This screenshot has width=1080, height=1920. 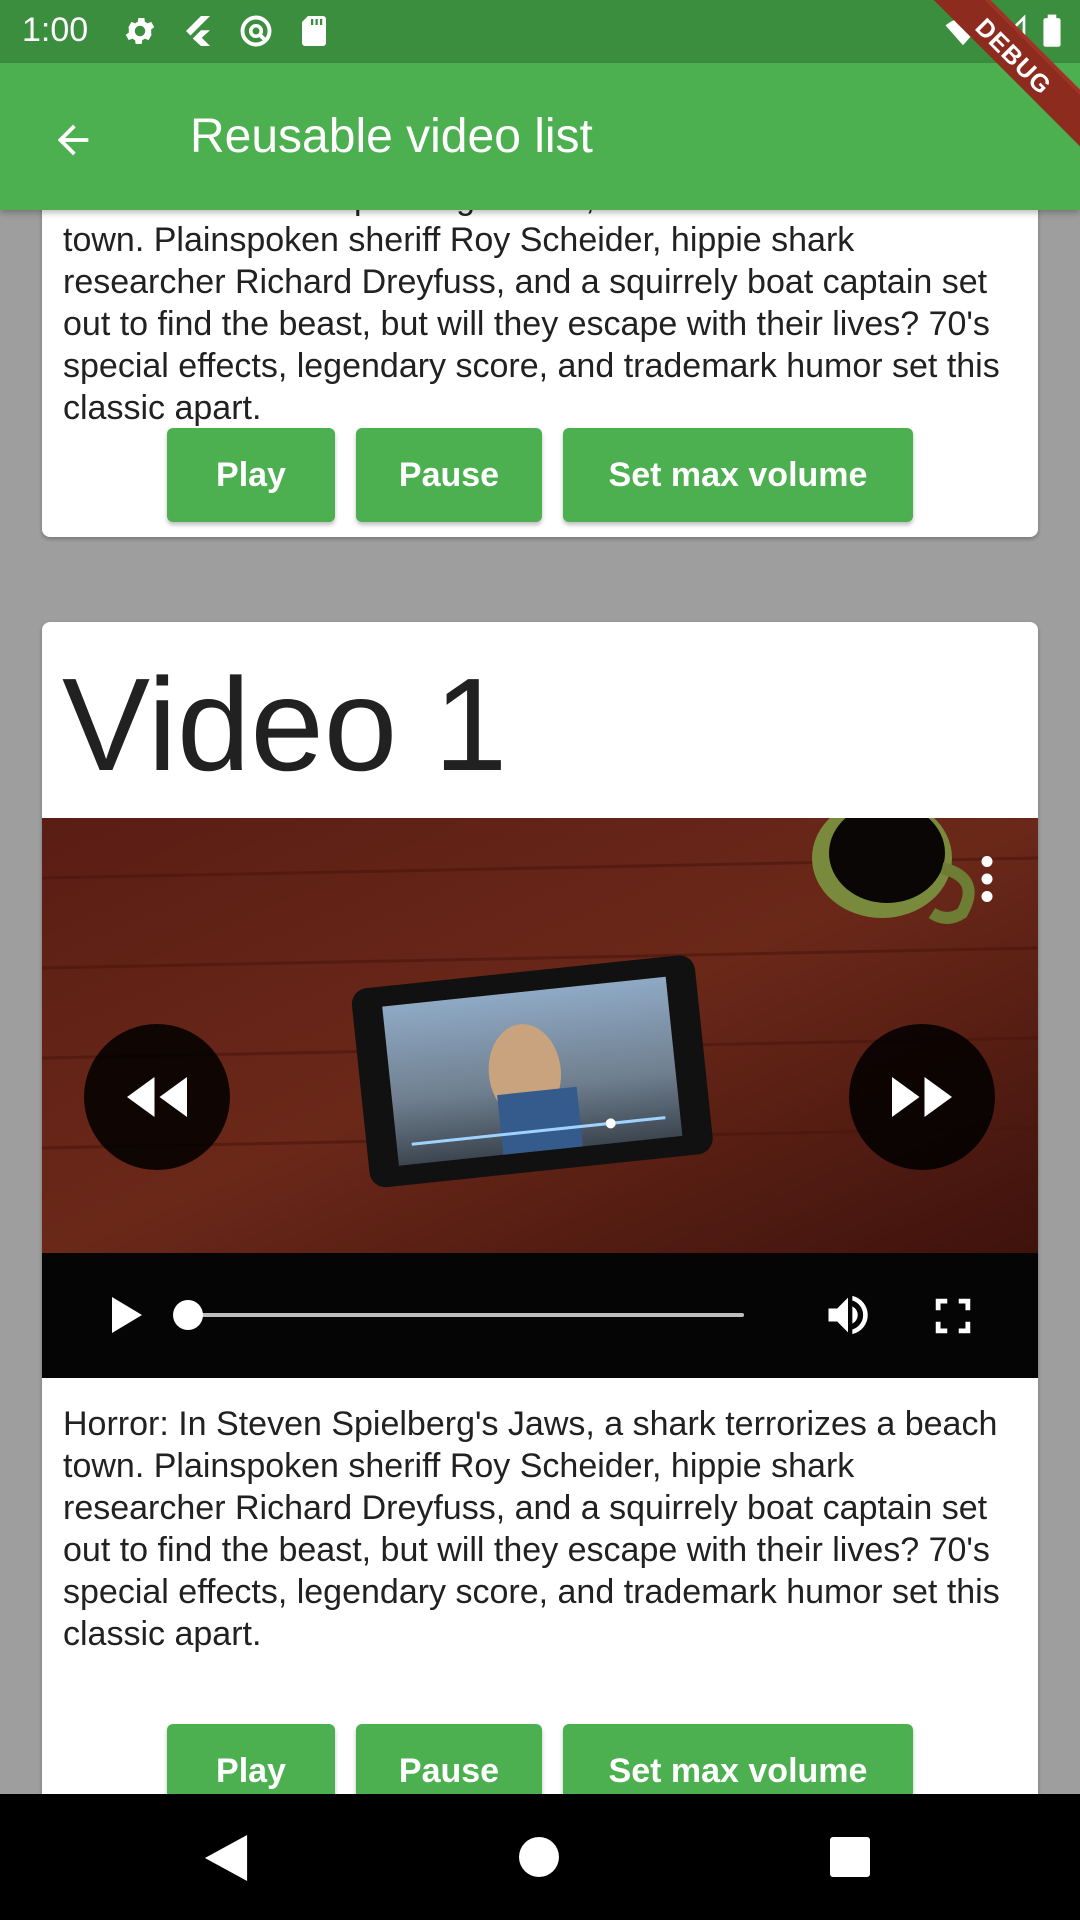 I want to click on app-bar: Reusable video list, so click(x=540, y=136).